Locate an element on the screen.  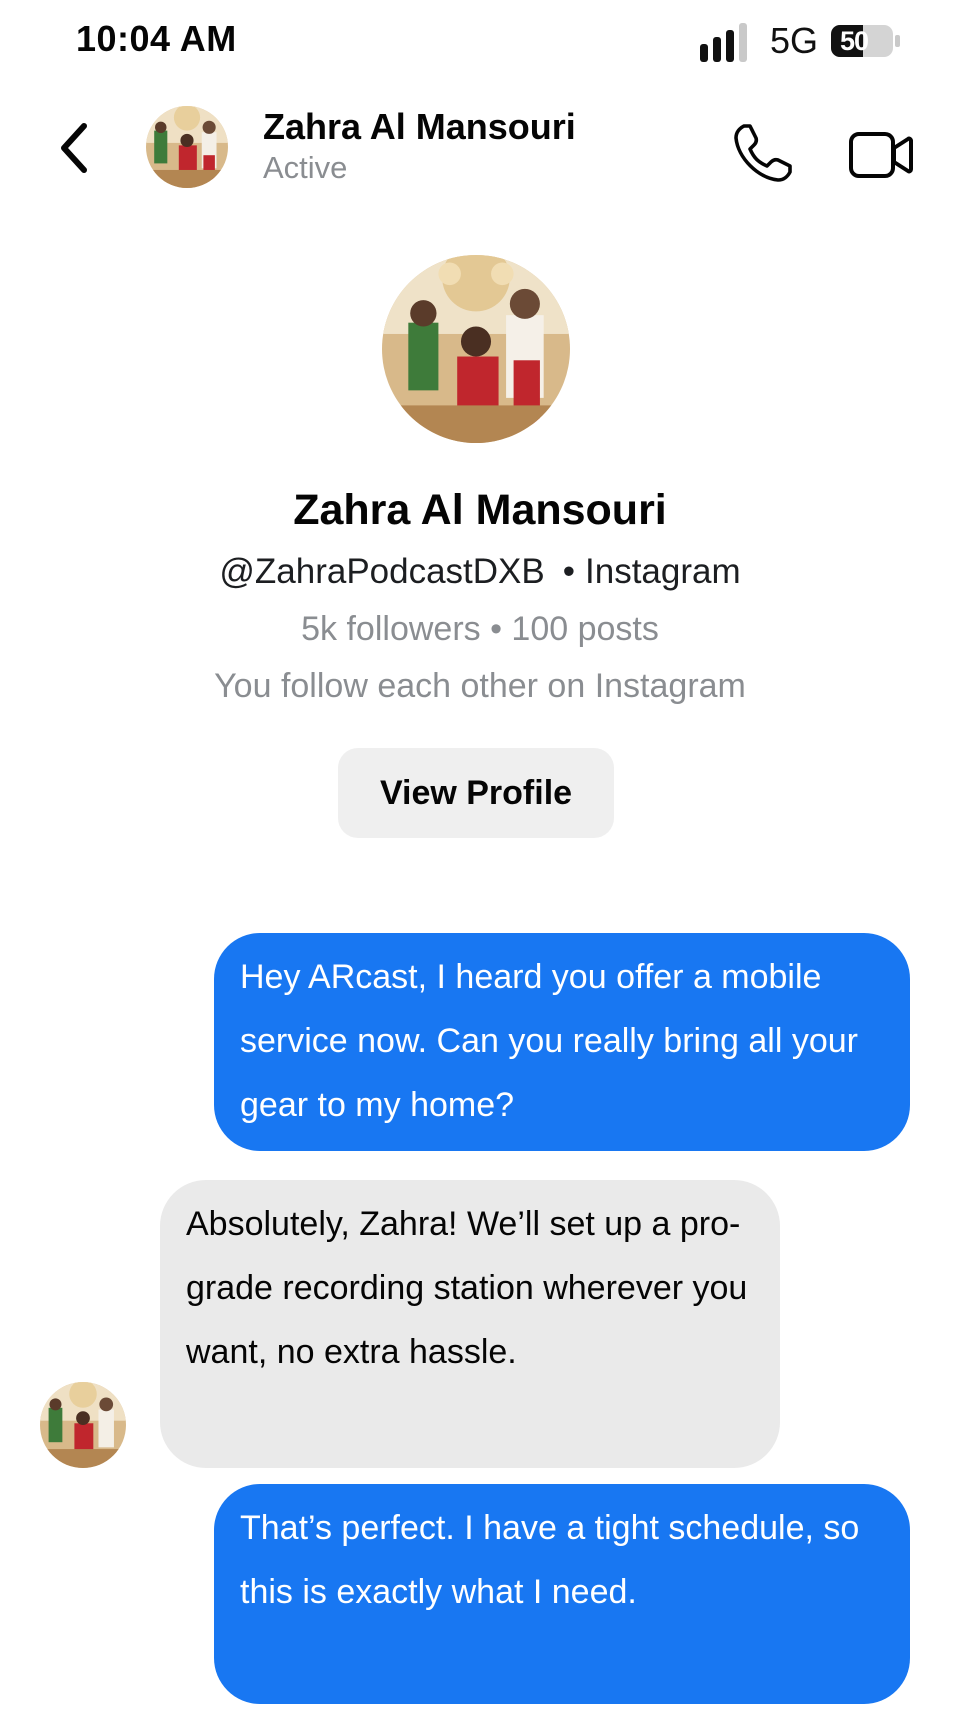
video-call-button is located at coordinates (881, 155).